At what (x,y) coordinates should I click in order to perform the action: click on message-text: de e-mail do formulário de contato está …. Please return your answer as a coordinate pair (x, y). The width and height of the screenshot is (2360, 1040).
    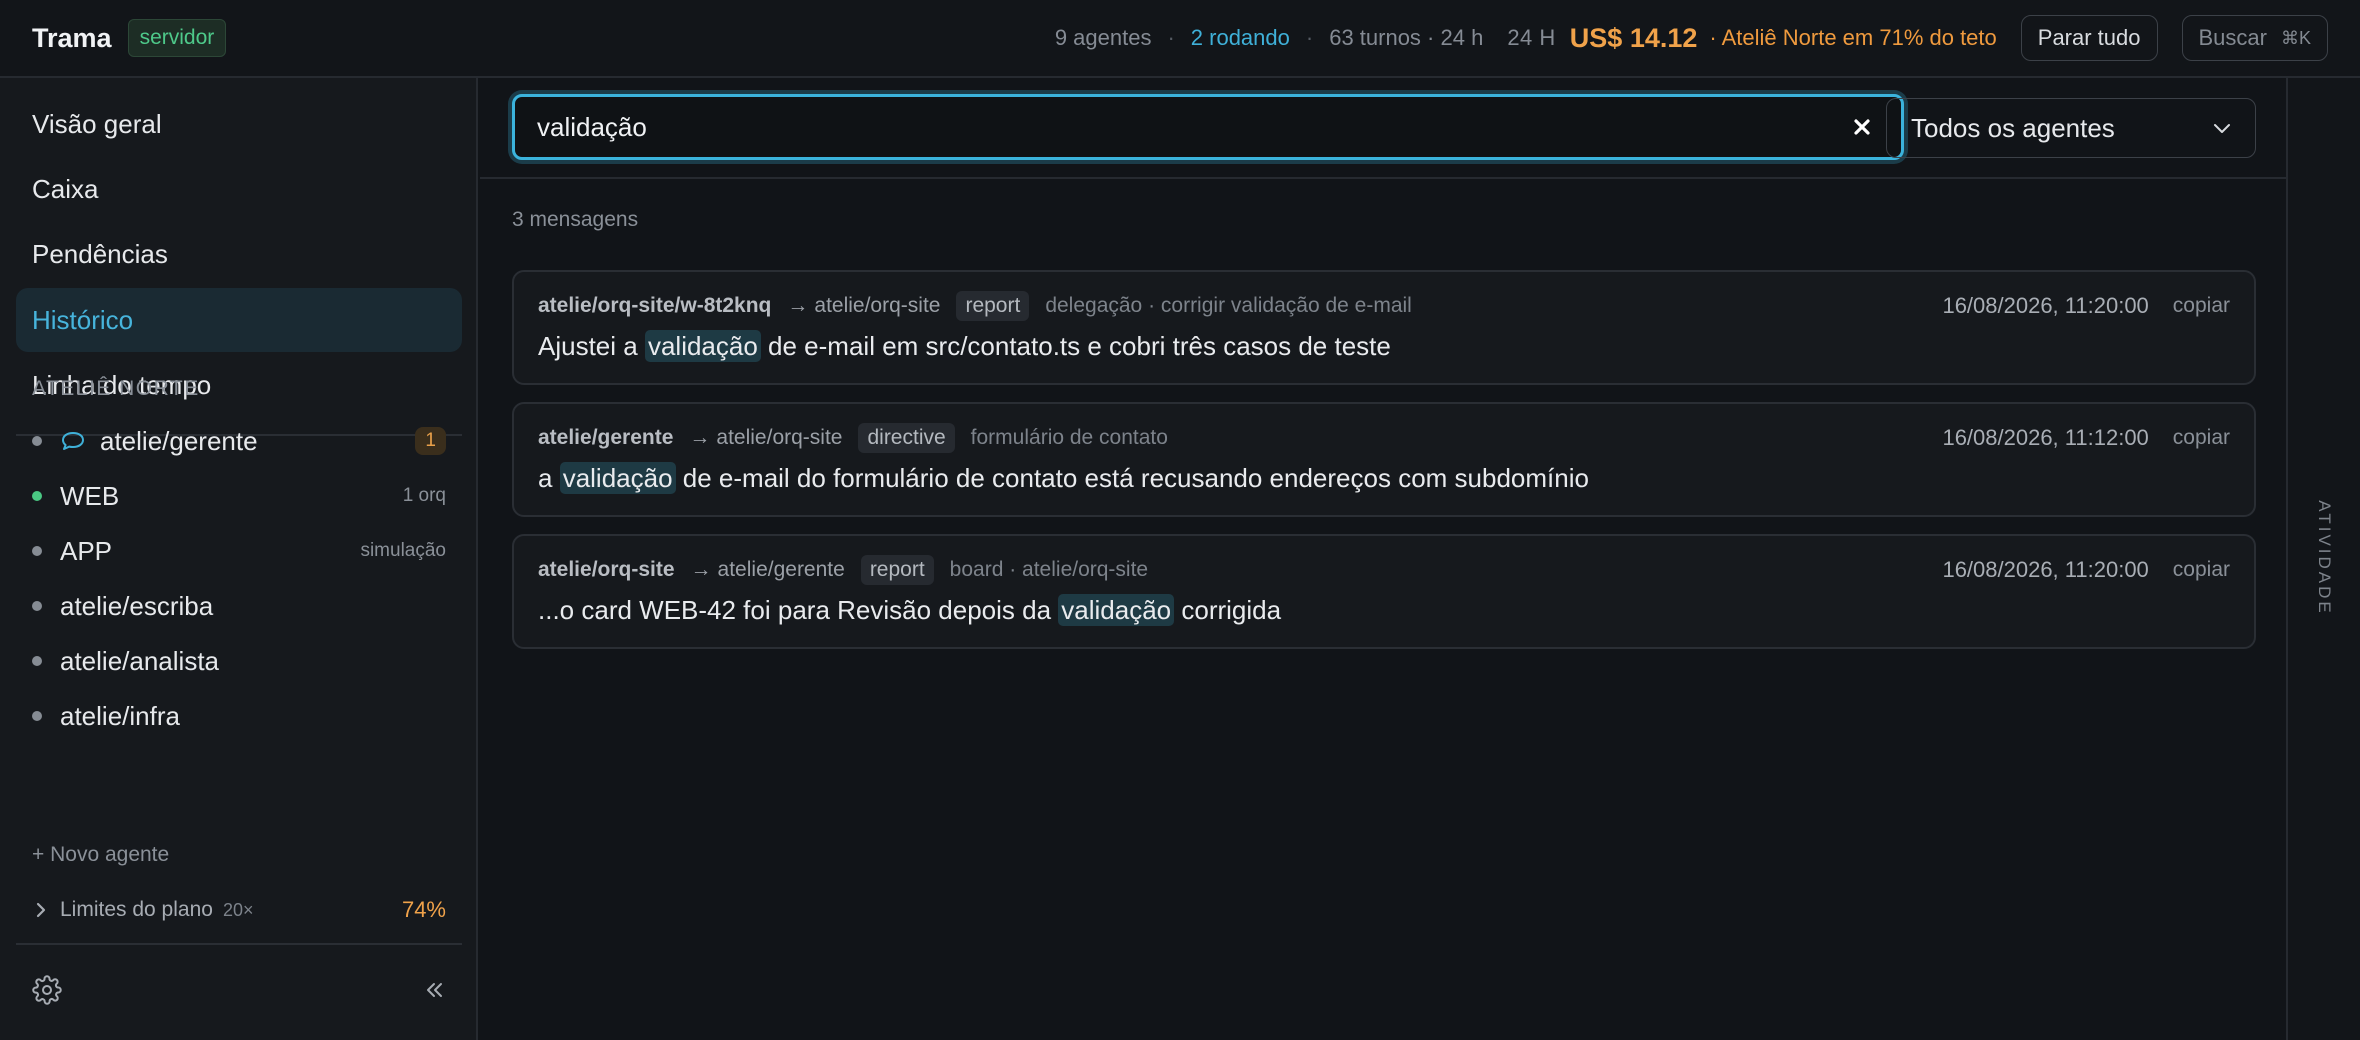
    Looking at the image, I should click on (1132, 478).